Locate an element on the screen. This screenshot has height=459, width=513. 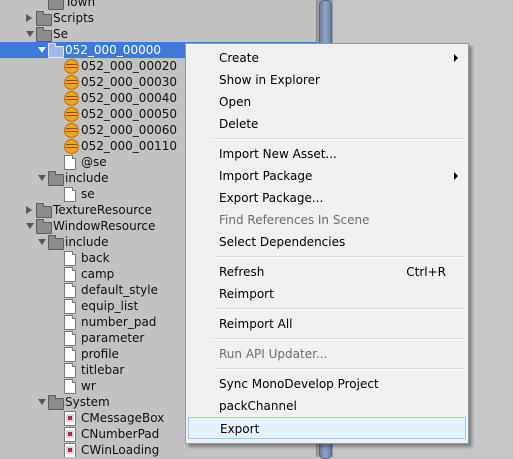
tree-row-label: number_pad is located at coordinates (119, 322).